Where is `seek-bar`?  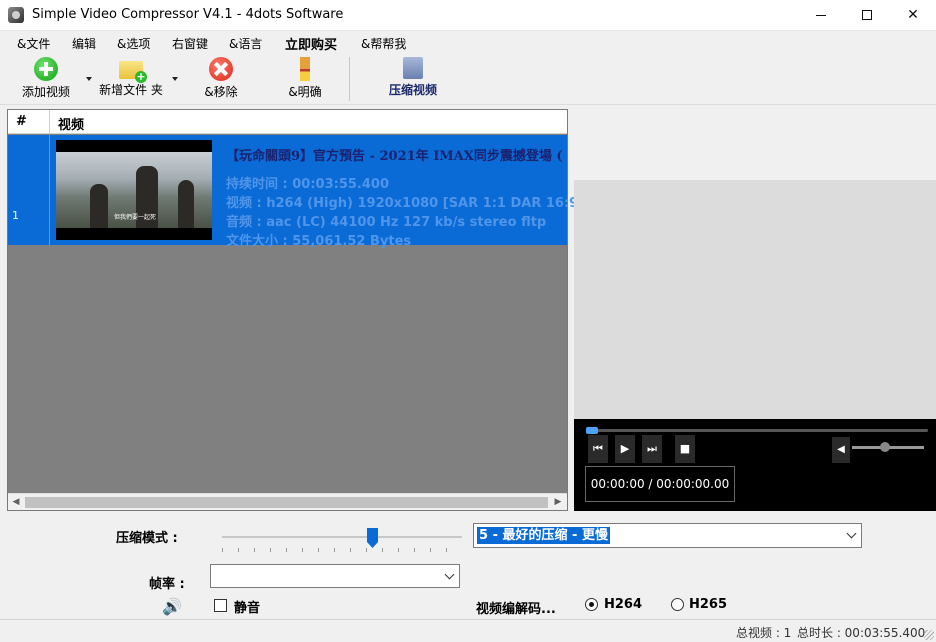 seek-bar is located at coordinates (757, 430).